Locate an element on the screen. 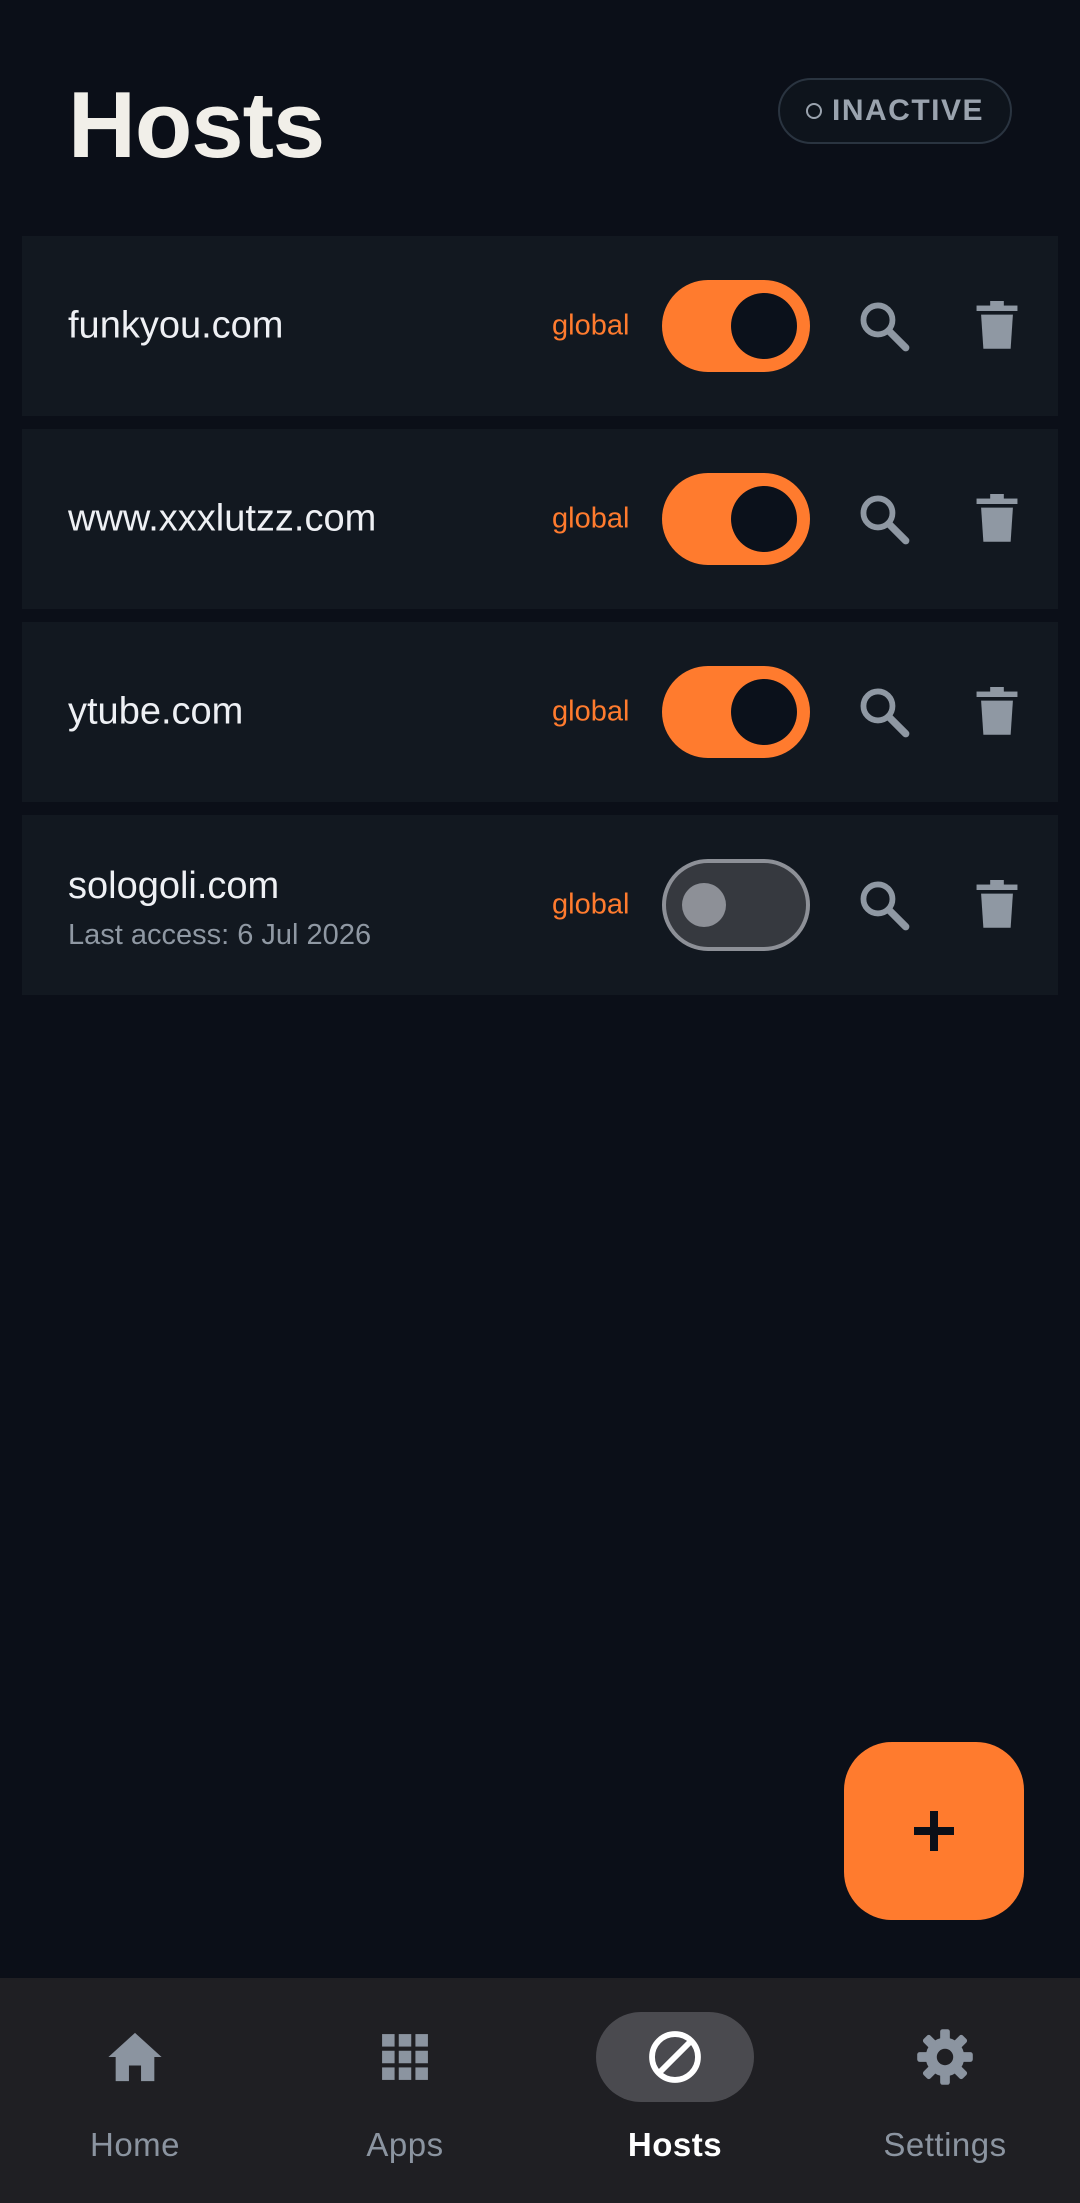  nav-label: Home is located at coordinates (135, 2144).